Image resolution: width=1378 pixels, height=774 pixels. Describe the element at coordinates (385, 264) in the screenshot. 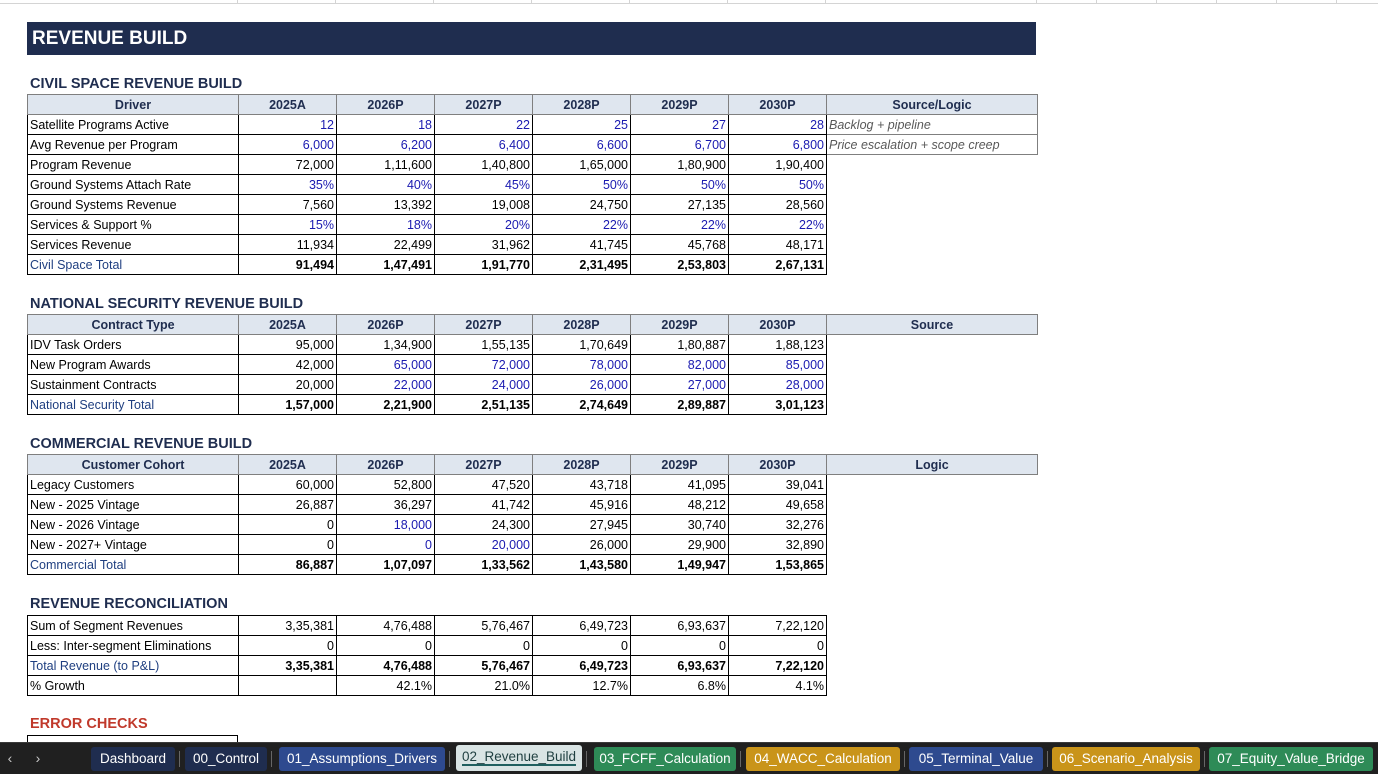

I see `value-cell: 1,47,491` at that location.